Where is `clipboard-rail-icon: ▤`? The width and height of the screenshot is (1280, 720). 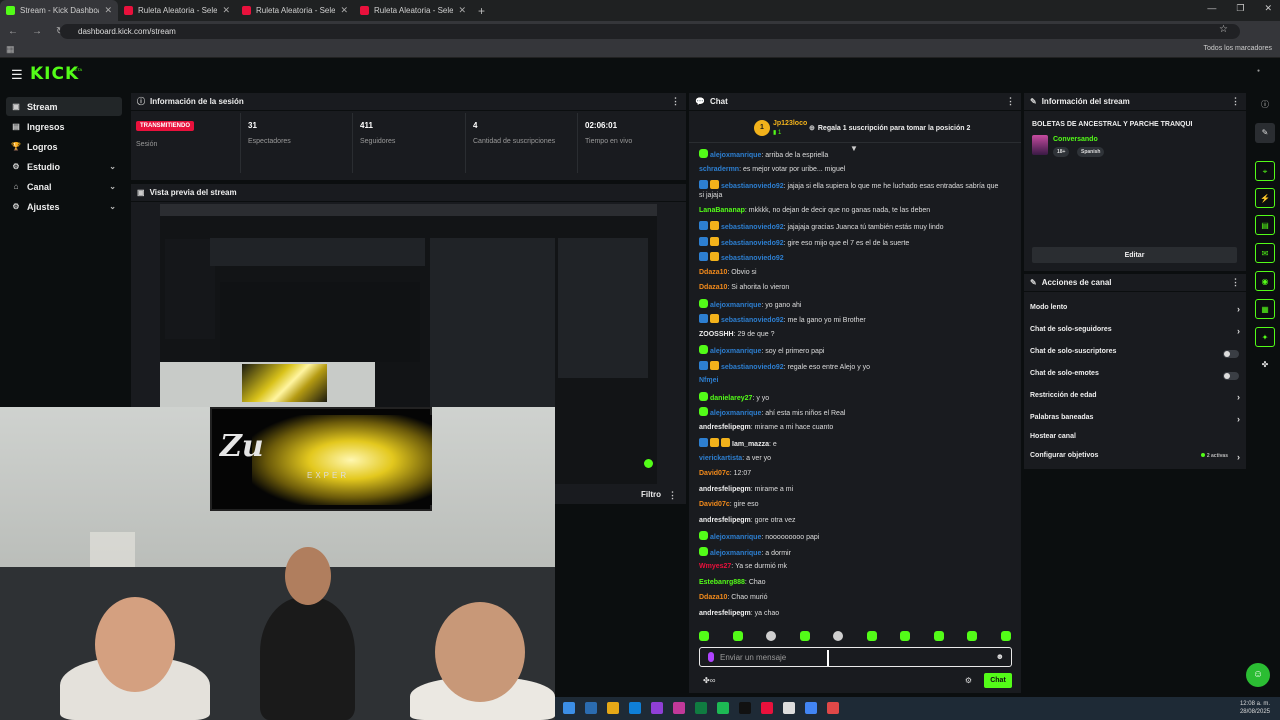
clipboard-rail-icon: ▤ is located at coordinates (1265, 225).